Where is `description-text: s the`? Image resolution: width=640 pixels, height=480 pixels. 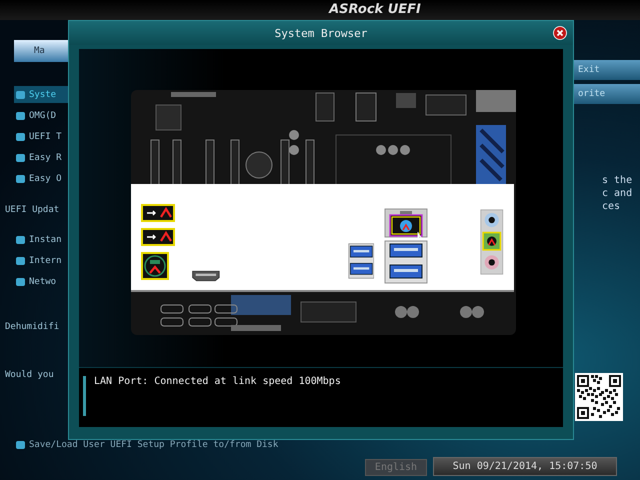 description-text: s the is located at coordinates (618, 180).